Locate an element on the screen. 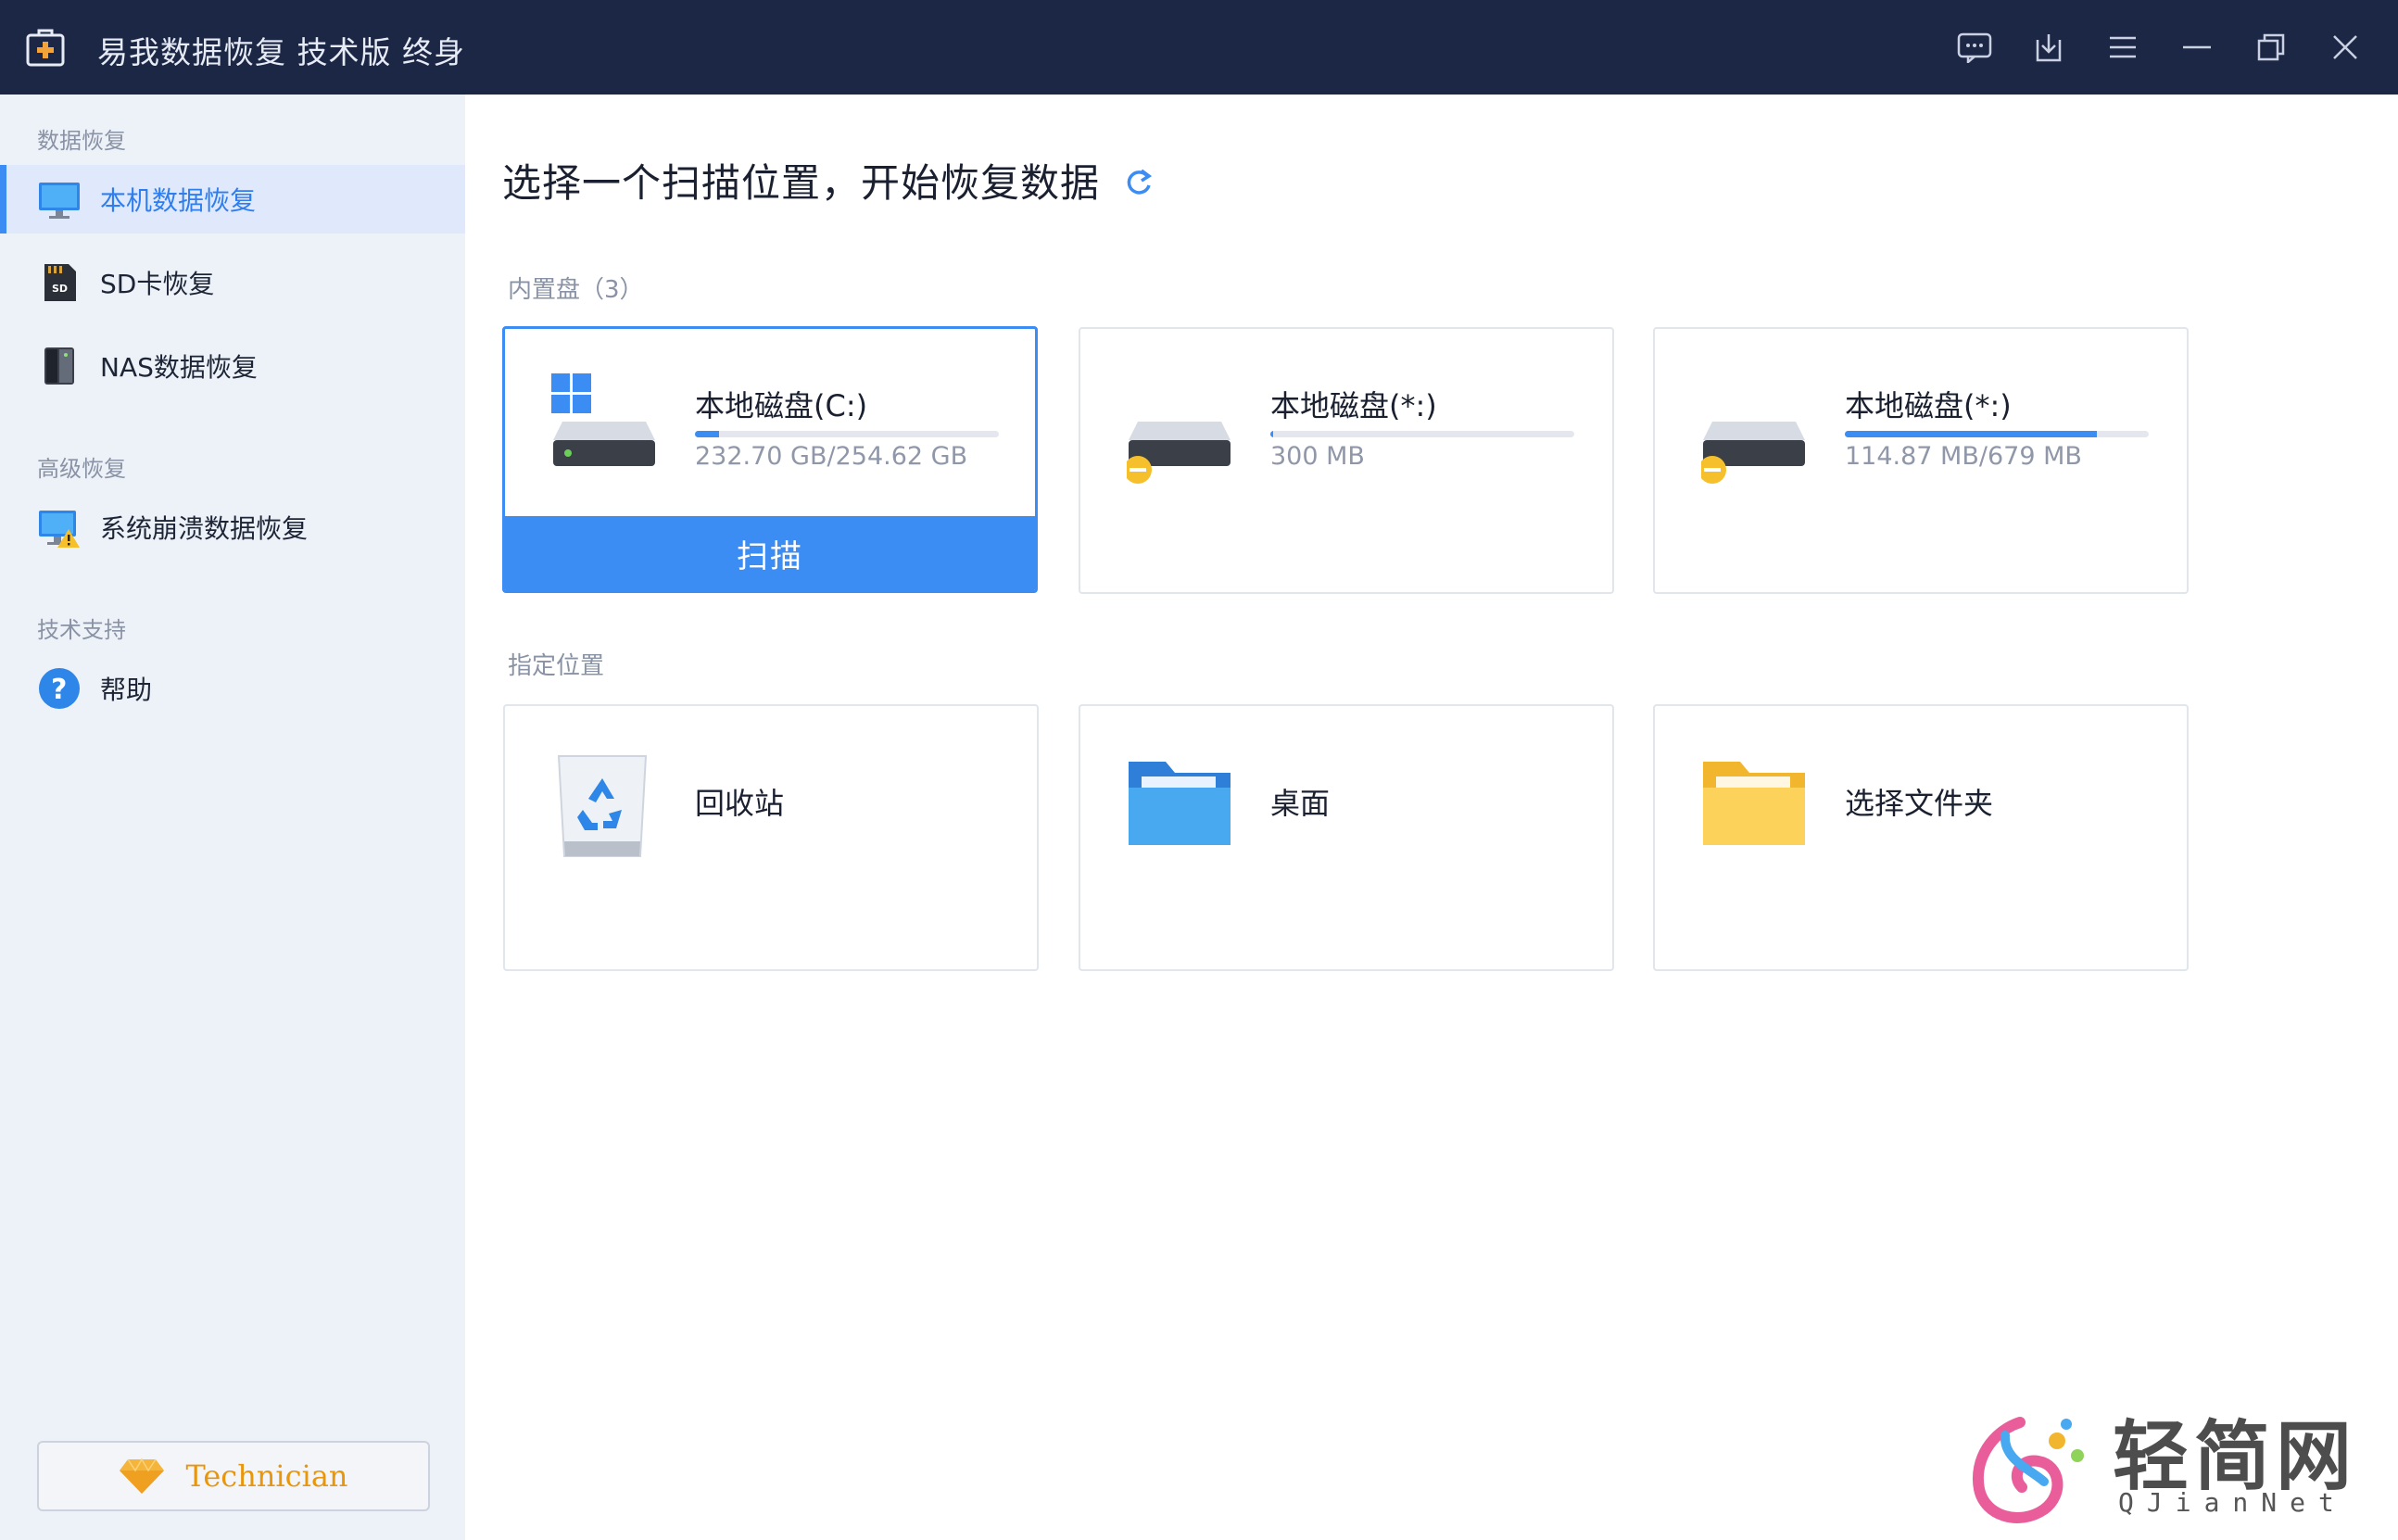 The height and width of the screenshot is (1540, 2398). sidebar-item-nas-recovery: NAS数据恢复 is located at coordinates (232, 366).